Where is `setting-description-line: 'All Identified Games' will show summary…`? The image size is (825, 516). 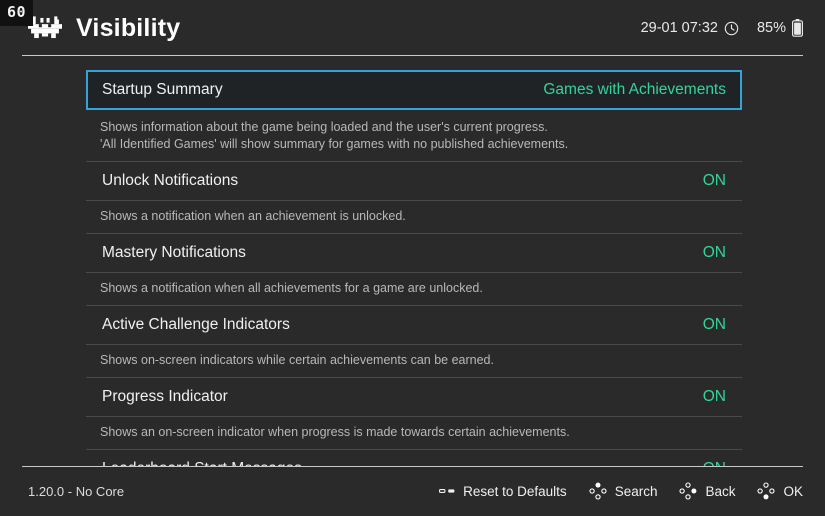 setting-description-line: 'All Identified Games' will show summary… is located at coordinates (334, 144).